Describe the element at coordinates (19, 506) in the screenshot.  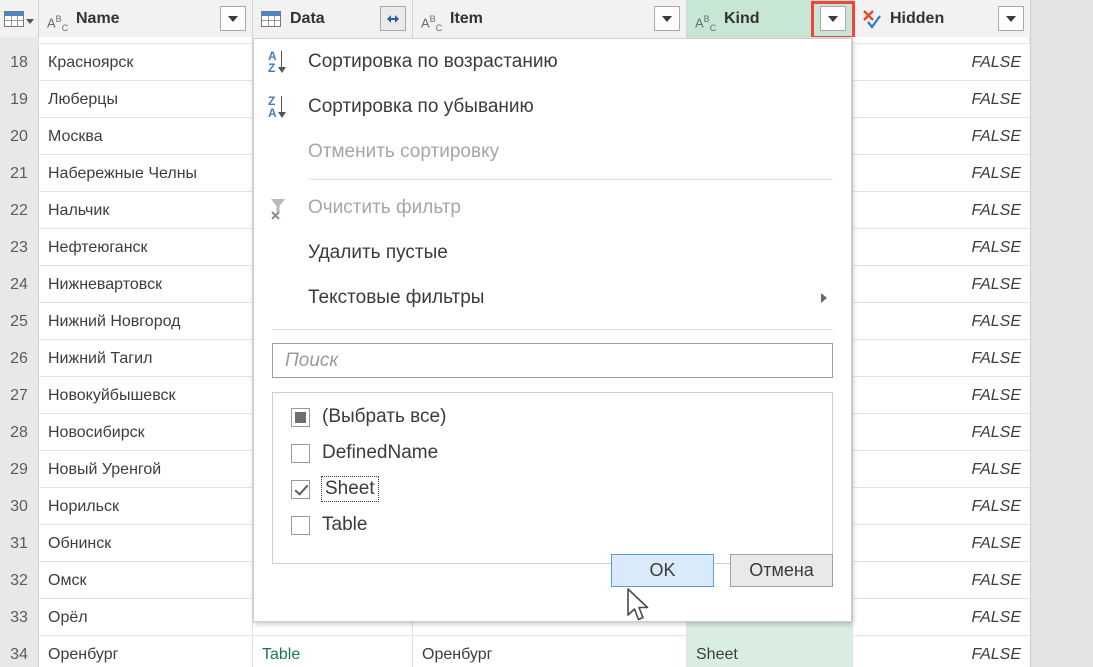
I see `cell-index: 30` at that location.